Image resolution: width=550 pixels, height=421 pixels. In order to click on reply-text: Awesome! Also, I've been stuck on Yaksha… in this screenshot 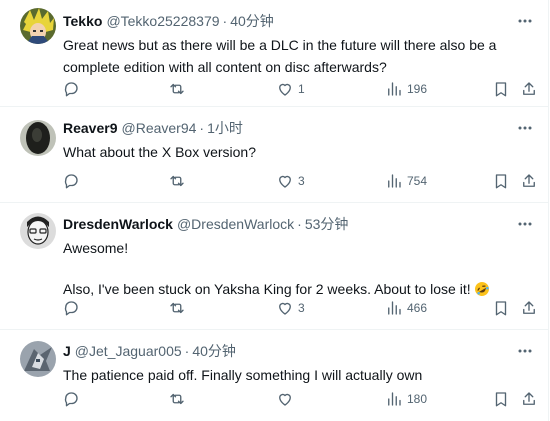, I will do `click(300, 268)`.